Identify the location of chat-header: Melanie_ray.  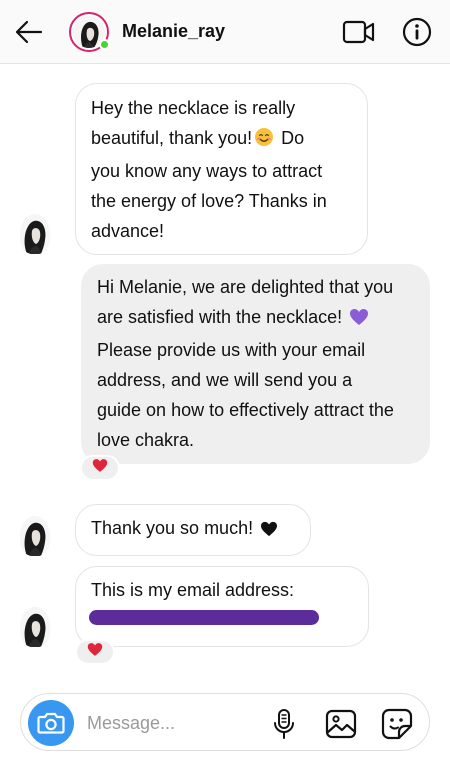
(225, 32).